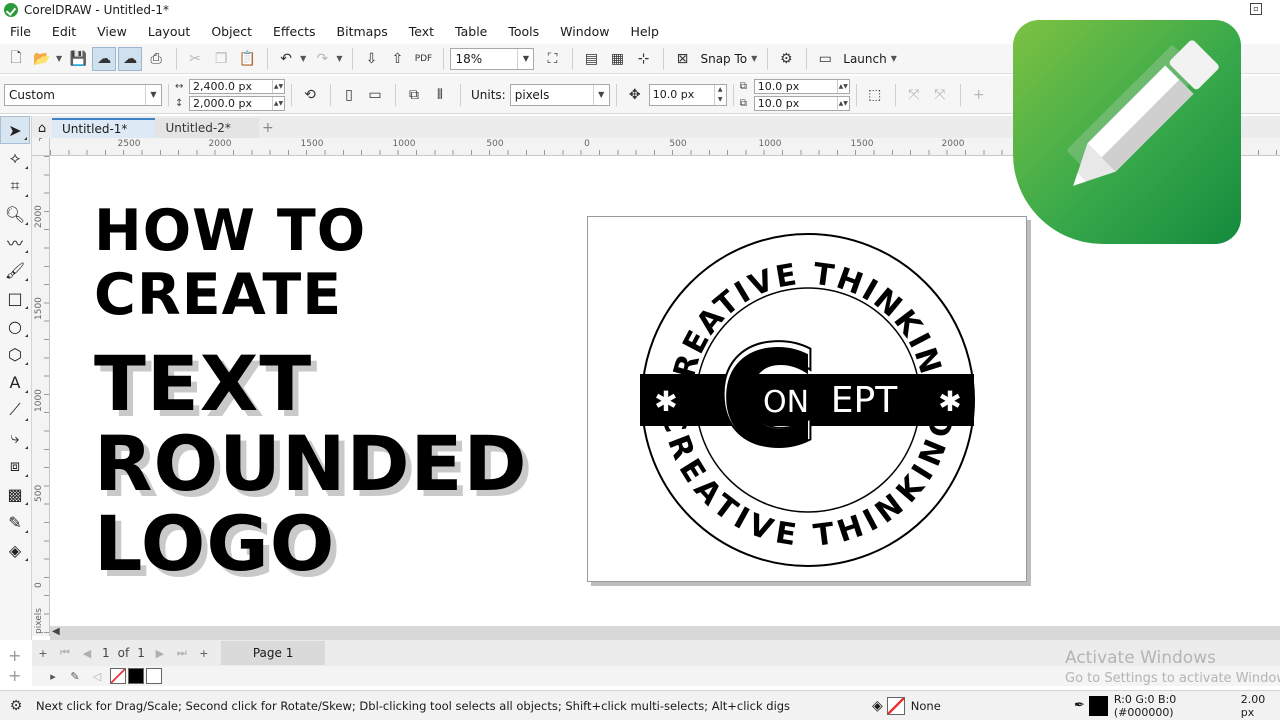 This screenshot has height=720, width=1280. I want to click on dup-y-field: 10.0 px ▲▼, so click(801, 103).